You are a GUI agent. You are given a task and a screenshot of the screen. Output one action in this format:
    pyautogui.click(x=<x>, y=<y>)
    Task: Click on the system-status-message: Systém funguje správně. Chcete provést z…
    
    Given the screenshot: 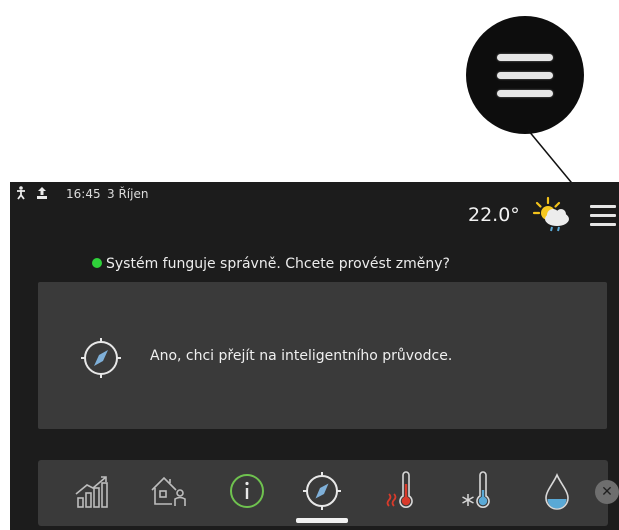 What is the action you would take?
    pyautogui.click(x=271, y=264)
    